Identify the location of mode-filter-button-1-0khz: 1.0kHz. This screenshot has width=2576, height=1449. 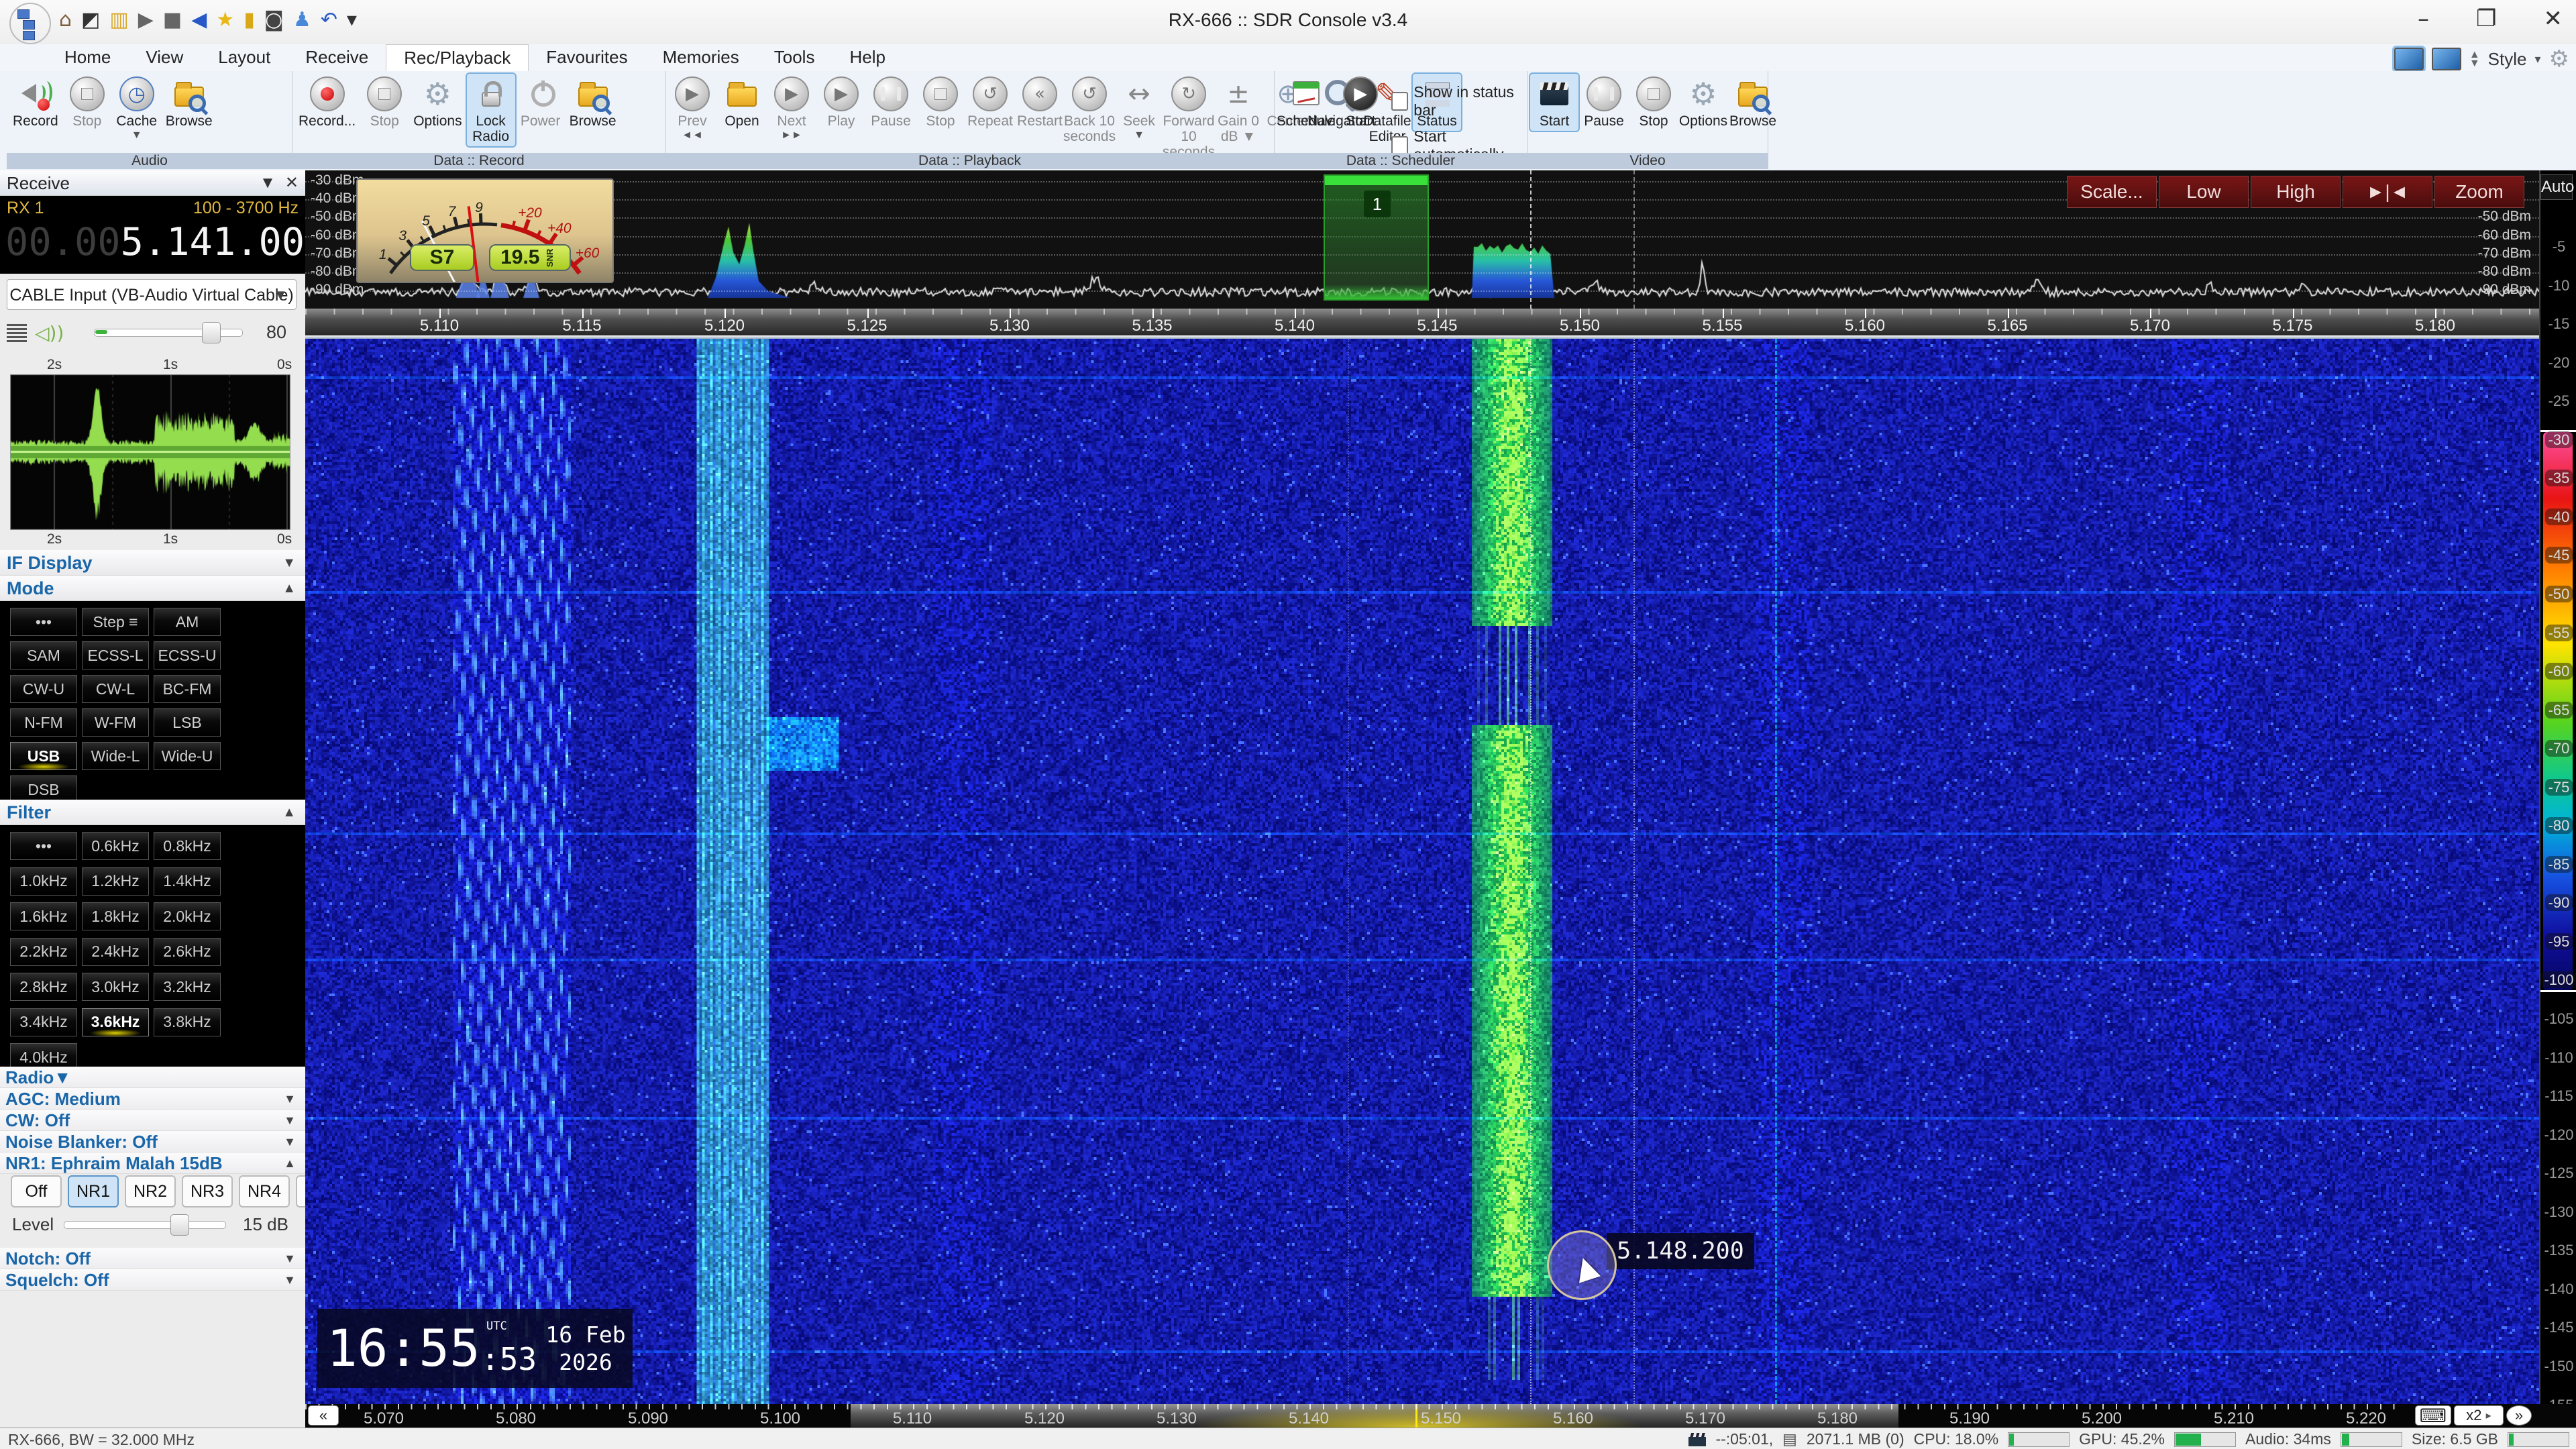
(43, 881).